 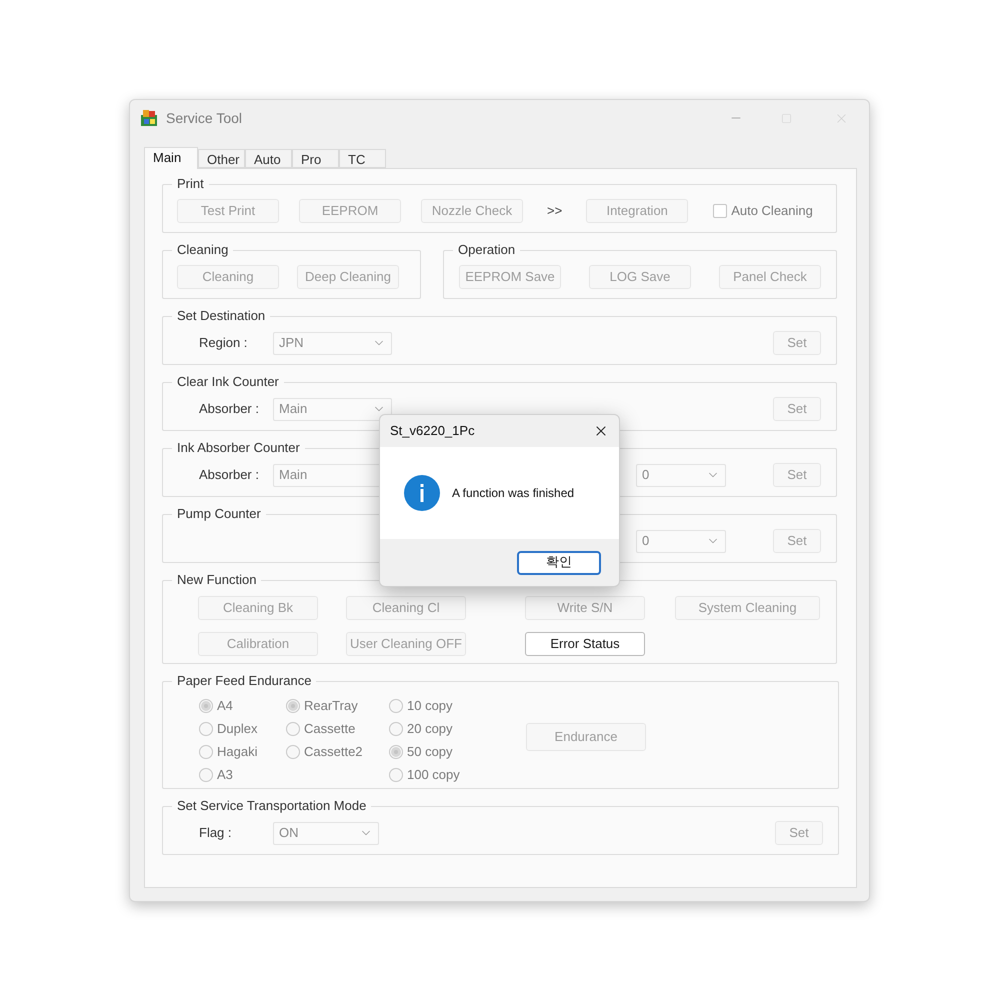 I want to click on app-icon, so click(x=149, y=118).